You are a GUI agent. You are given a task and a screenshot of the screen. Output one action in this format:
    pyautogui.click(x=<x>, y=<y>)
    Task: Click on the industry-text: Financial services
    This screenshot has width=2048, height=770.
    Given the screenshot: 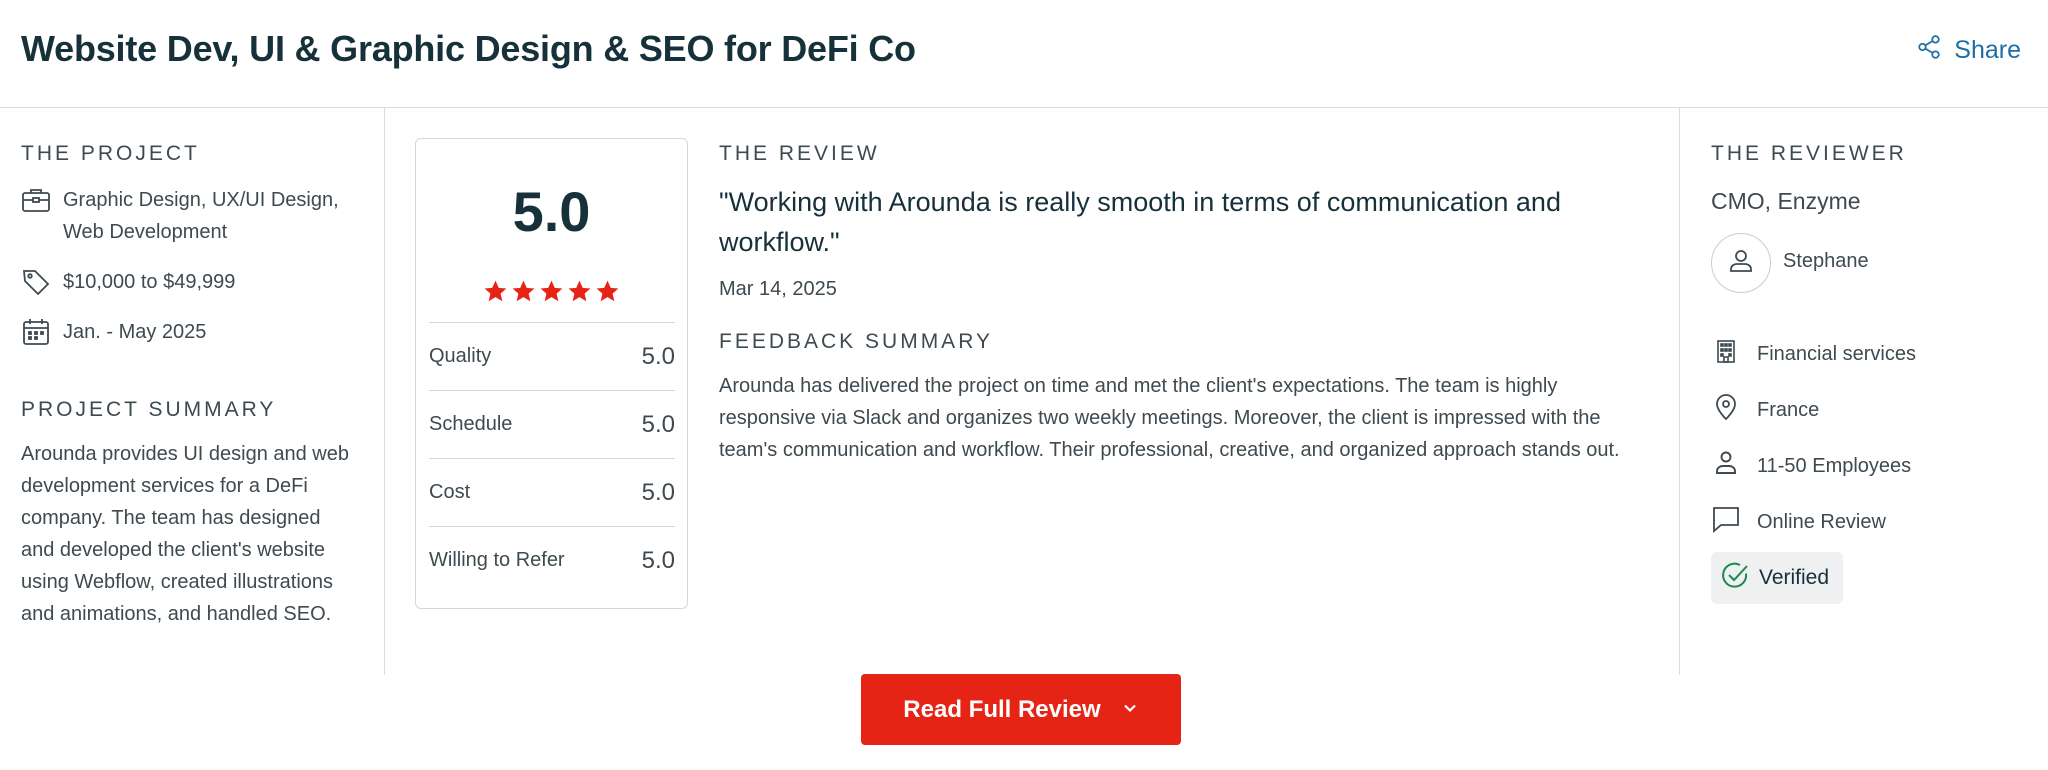 What is the action you would take?
    pyautogui.click(x=1836, y=353)
    